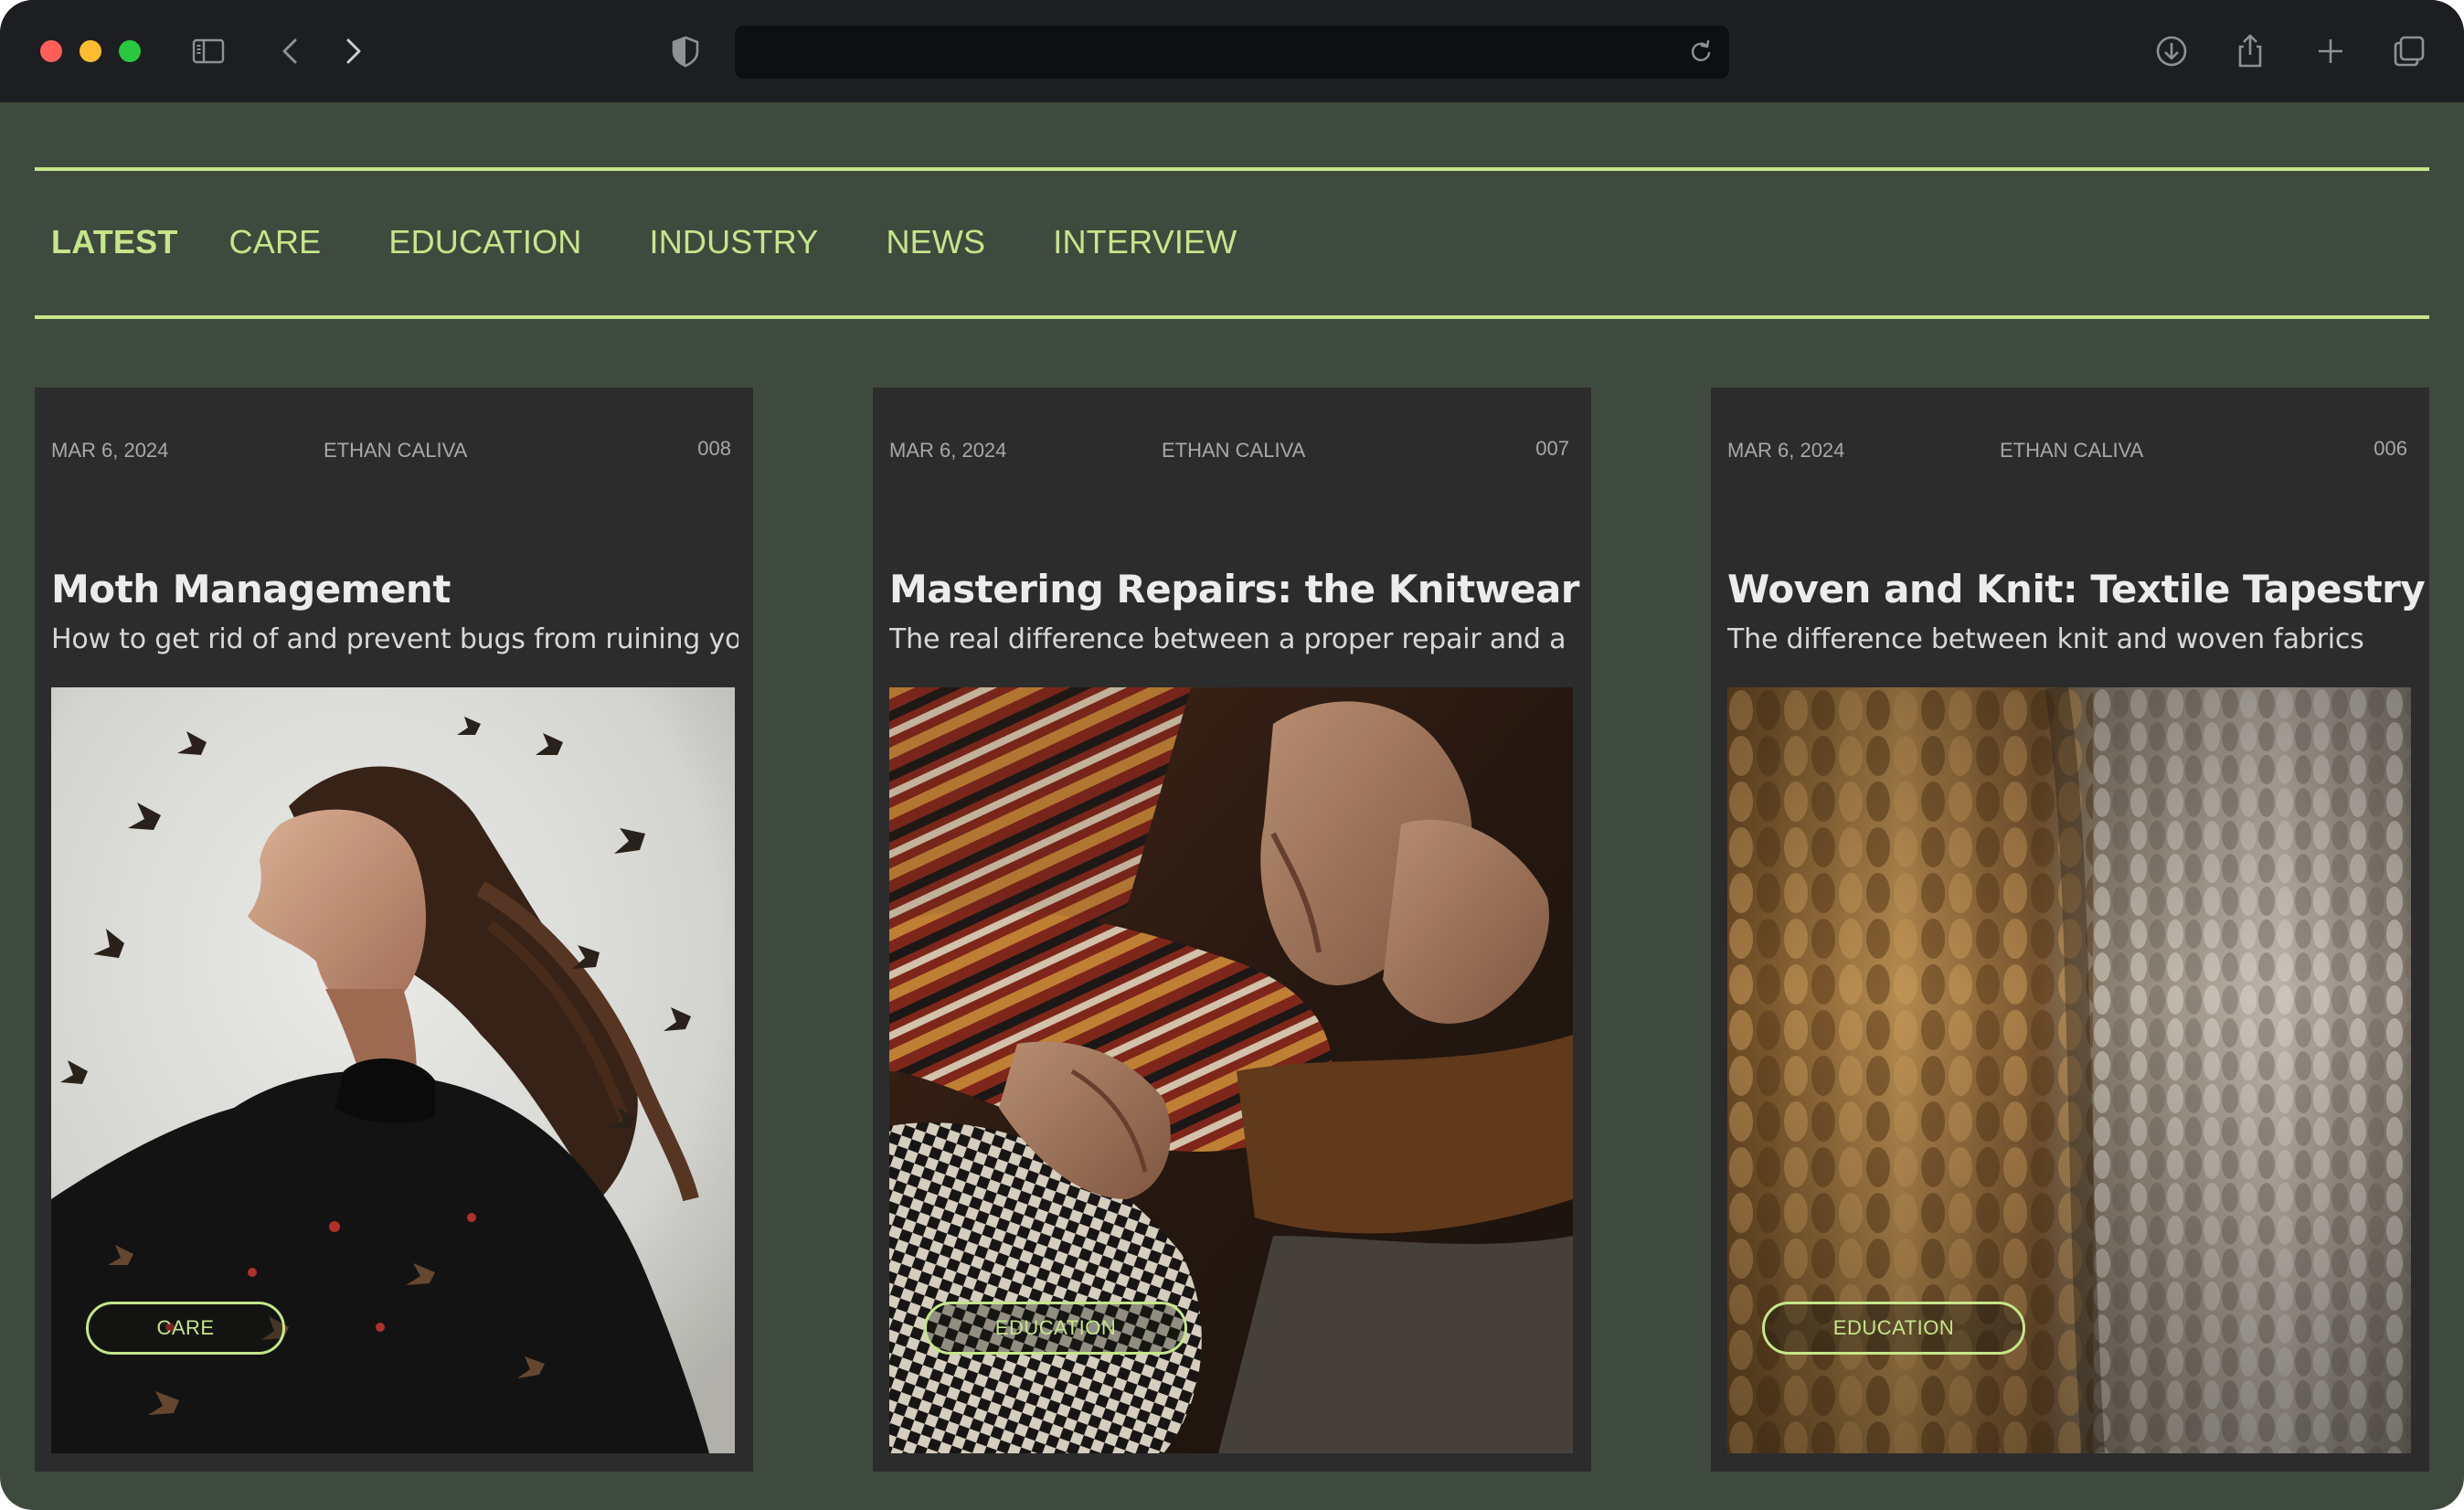 The height and width of the screenshot is (1510, 2464). Describe the element at coordinates (935, 242) in the screenshot. I see `nav-item-news: NEWS` at that location.